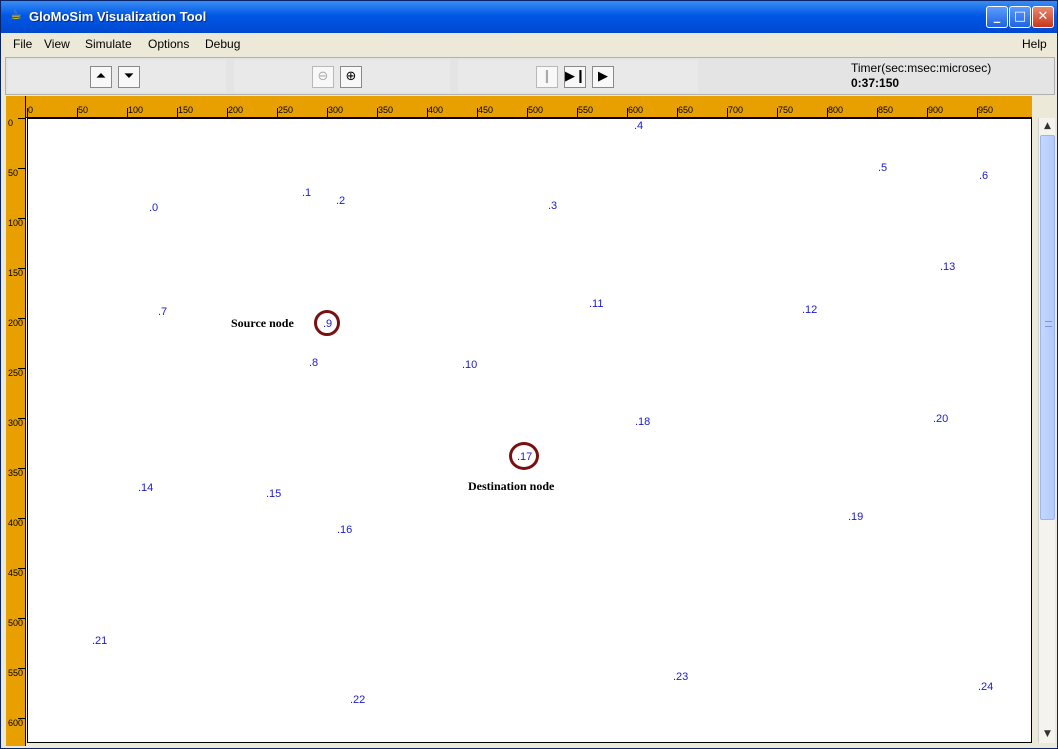 The width and height of the screenshot is (1058, 749). What do you see at coordinates (529, 17) in the screenshot?
I see `title-bar: ☕ GloMoSim Visualization Tool _ □ ✕` at bounding box center [529, 17].